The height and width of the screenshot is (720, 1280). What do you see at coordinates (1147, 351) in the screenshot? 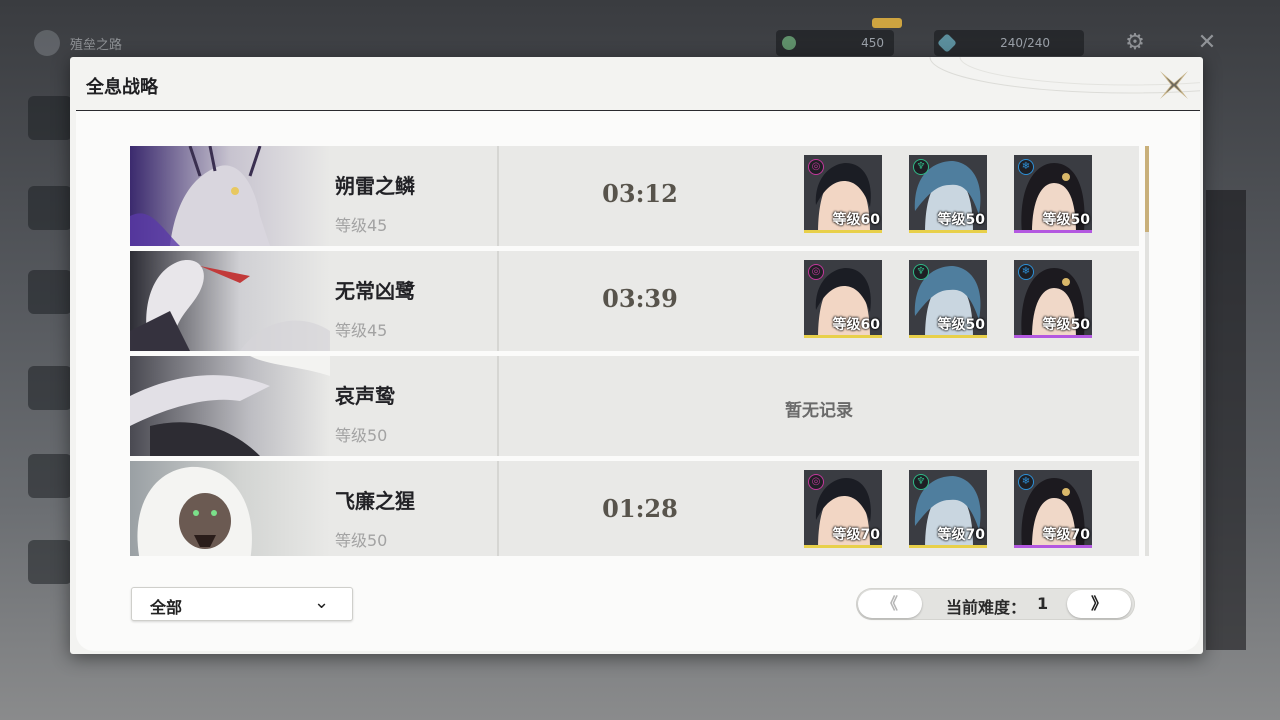
I see `list-scrollbar` at bounding box center [1147, 351].